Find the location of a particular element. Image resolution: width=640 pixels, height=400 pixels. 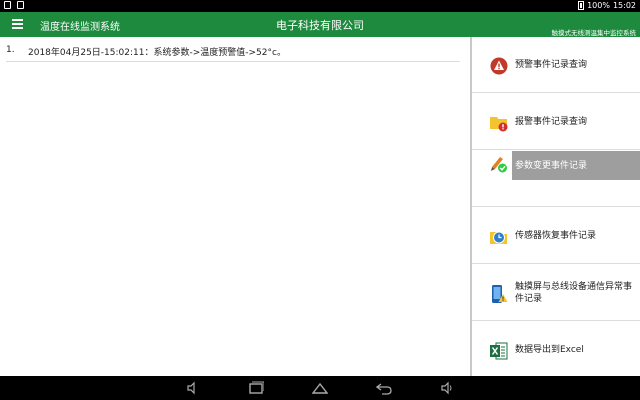

menu-item-label: 传感器恢复事件记录 is located at coordinates (556, 236).